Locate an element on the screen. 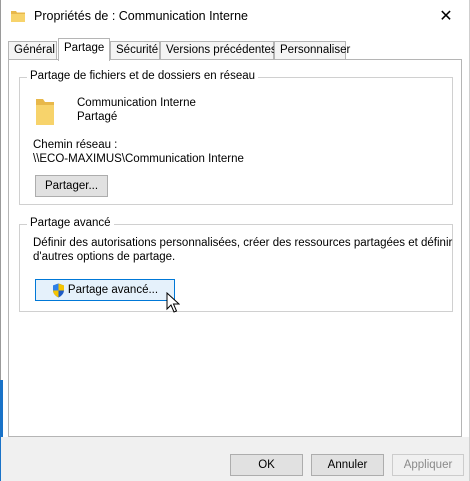 This screenshot has width=470, height=481. button-label: Appliquer is located at coordinates (428, 465).